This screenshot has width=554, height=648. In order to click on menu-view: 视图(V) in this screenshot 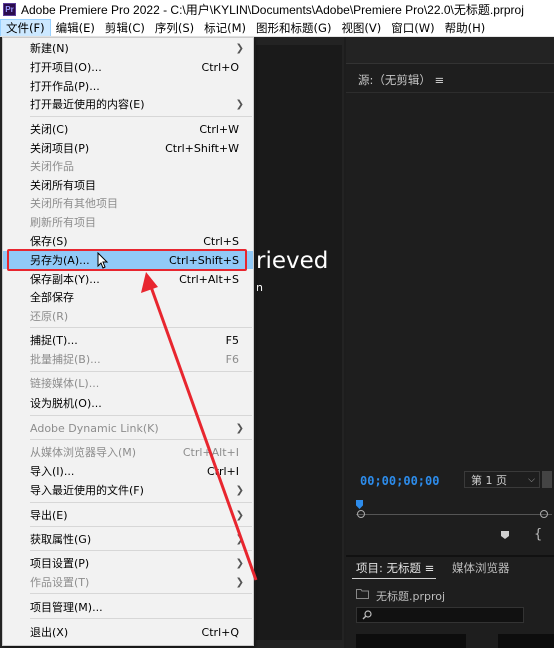, I will do `click(361, 27)`.